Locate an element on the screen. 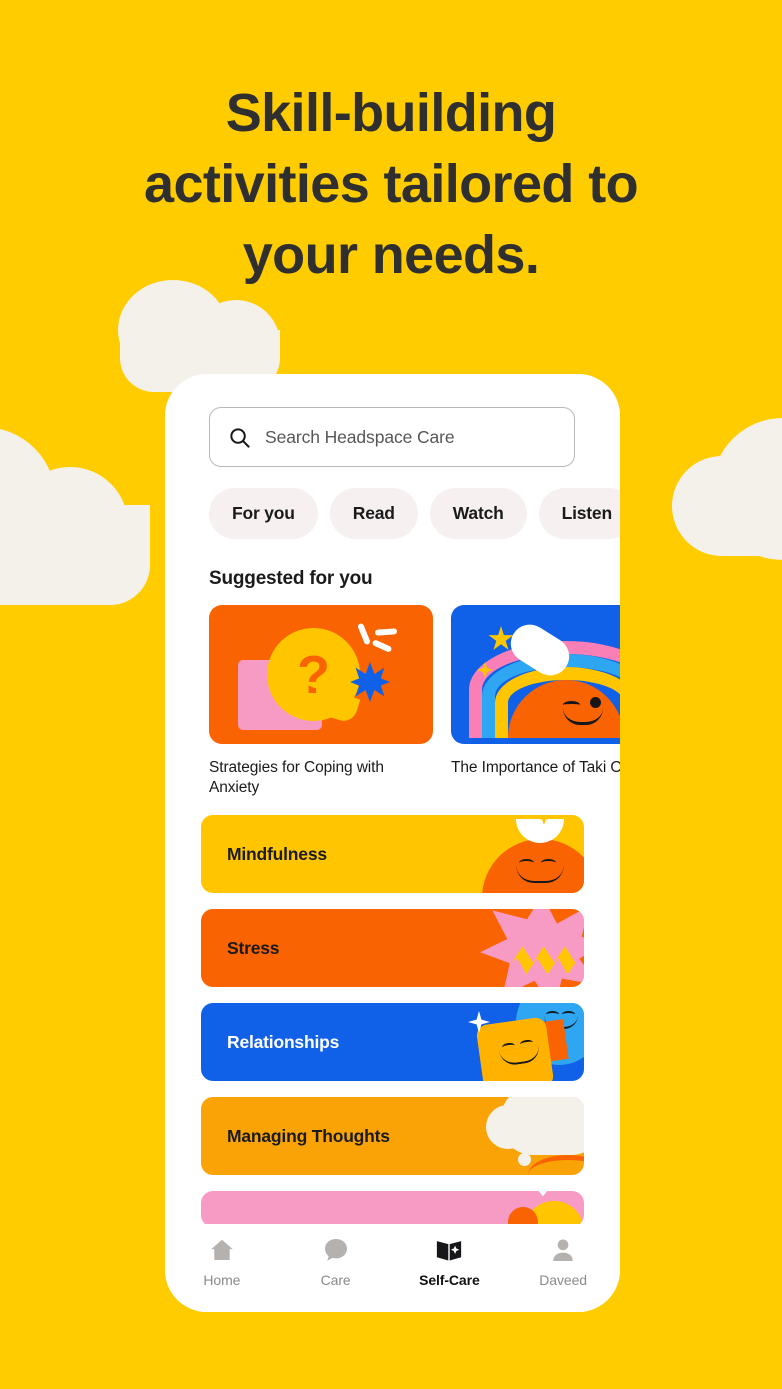 The image size is (782, 1389). category-label: Managing Thoughts is located at coordinates (308, 1135).